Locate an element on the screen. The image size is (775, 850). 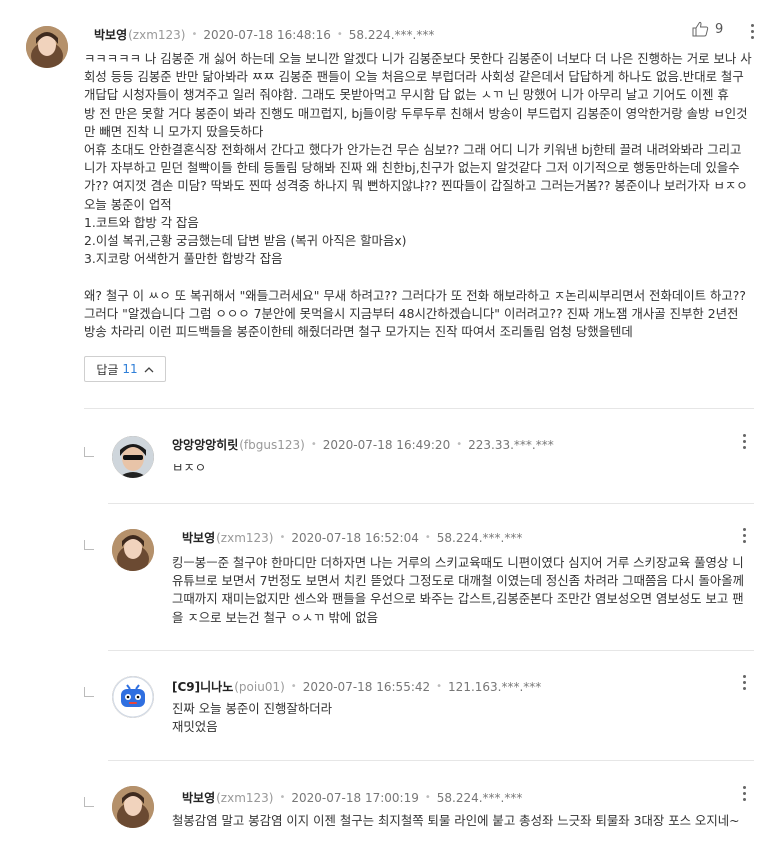
thumbs-up-icon is located at coordinates (700, 29).